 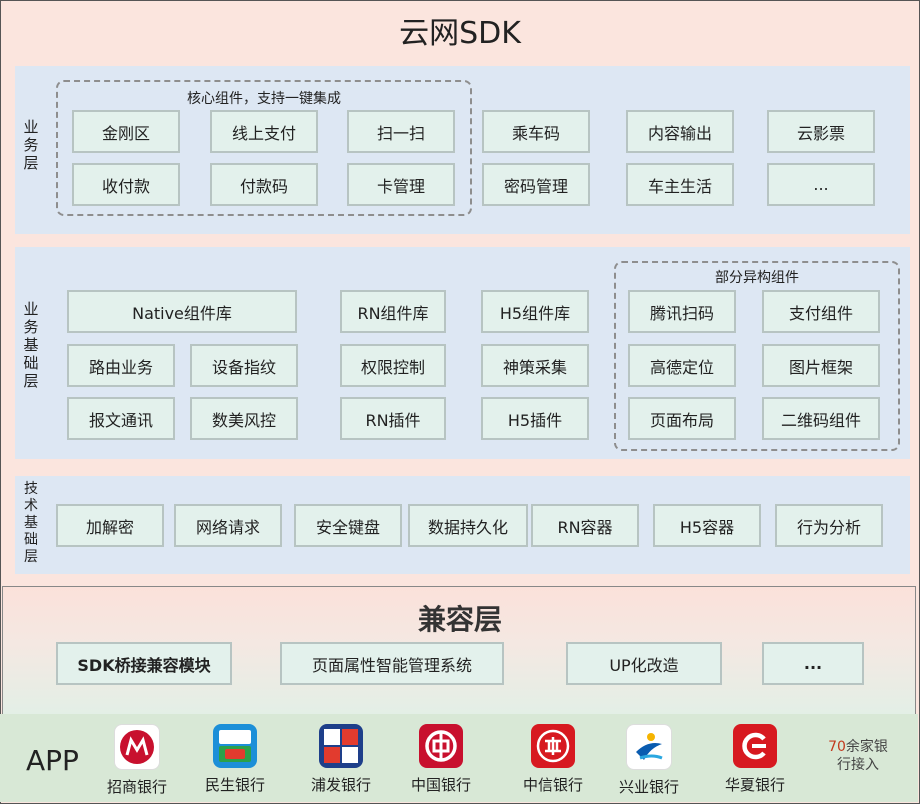 What do you see at coordinates (858, 756) in the screenshot?
I see `more-banks-note: 70余家银 行接入` at bounding box center [858, 756].